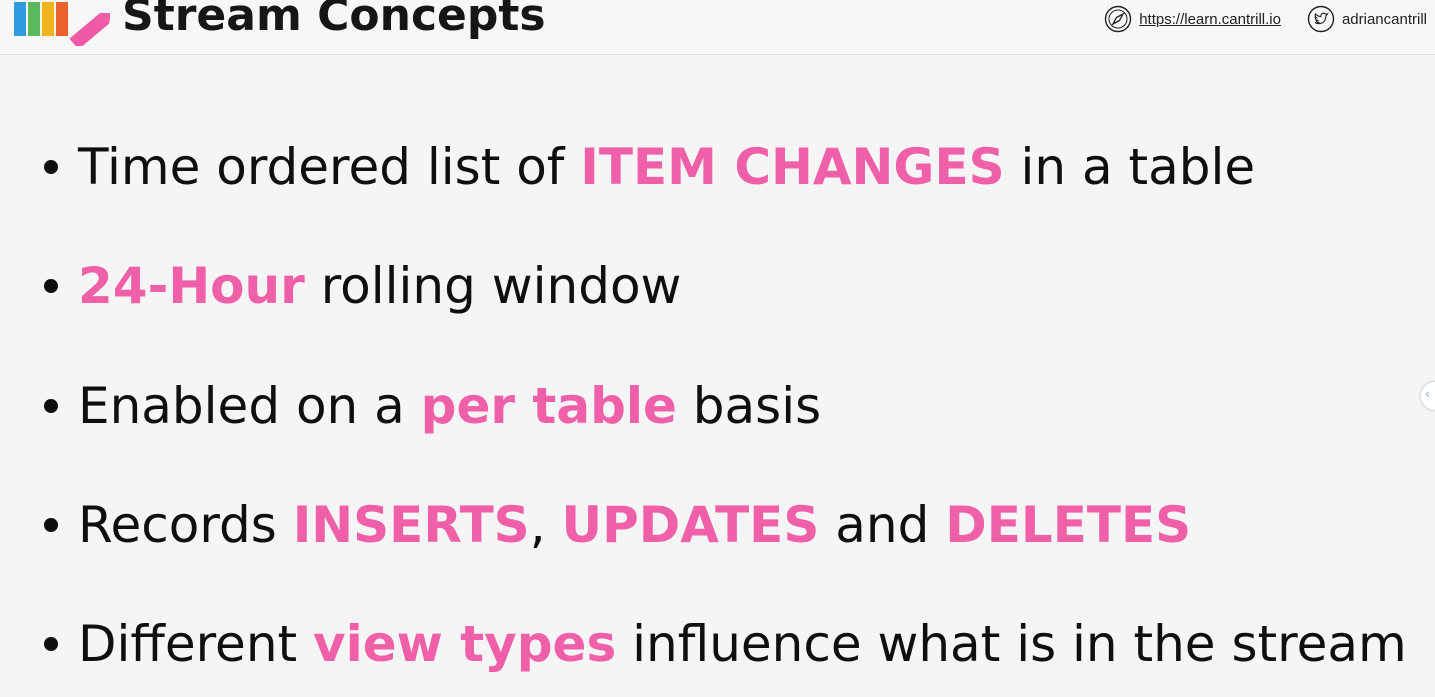 This screenshot has width=1435, height=697. What do you see at coordinates (1118, 19) in the screenshot?
I see `compass-icon` at bounding box center [1118, 19].